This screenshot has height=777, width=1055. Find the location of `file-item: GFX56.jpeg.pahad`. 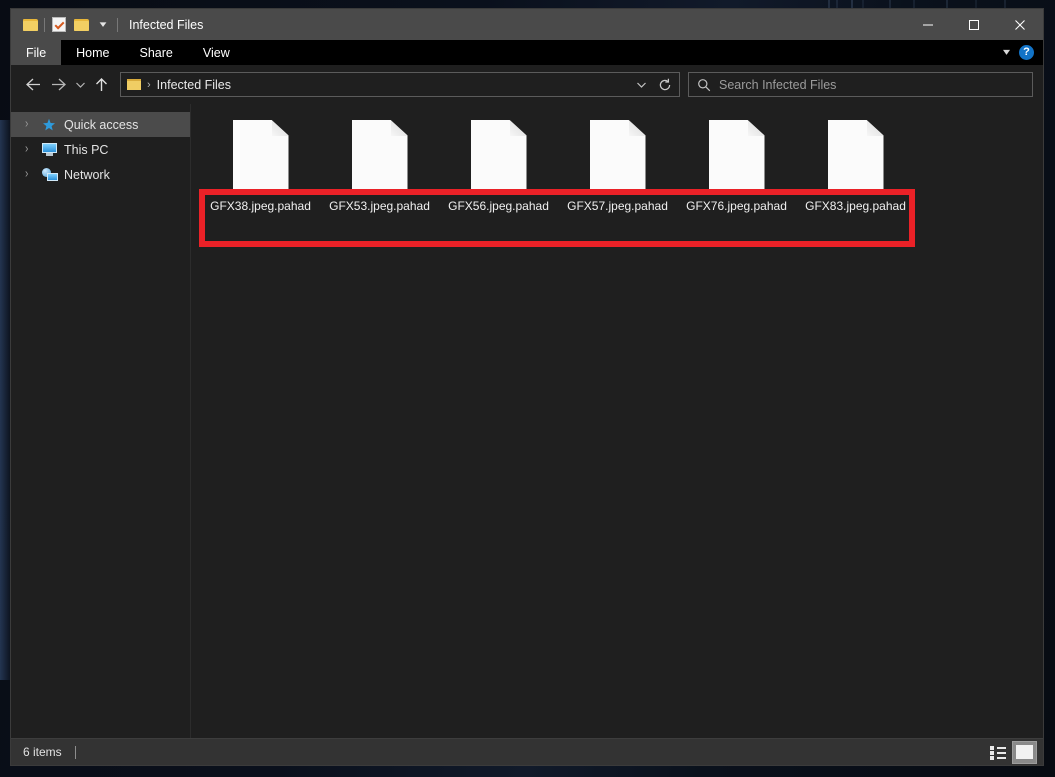

file-item: GFX56.jpeg.pahad is located at coordinates (498, 163).